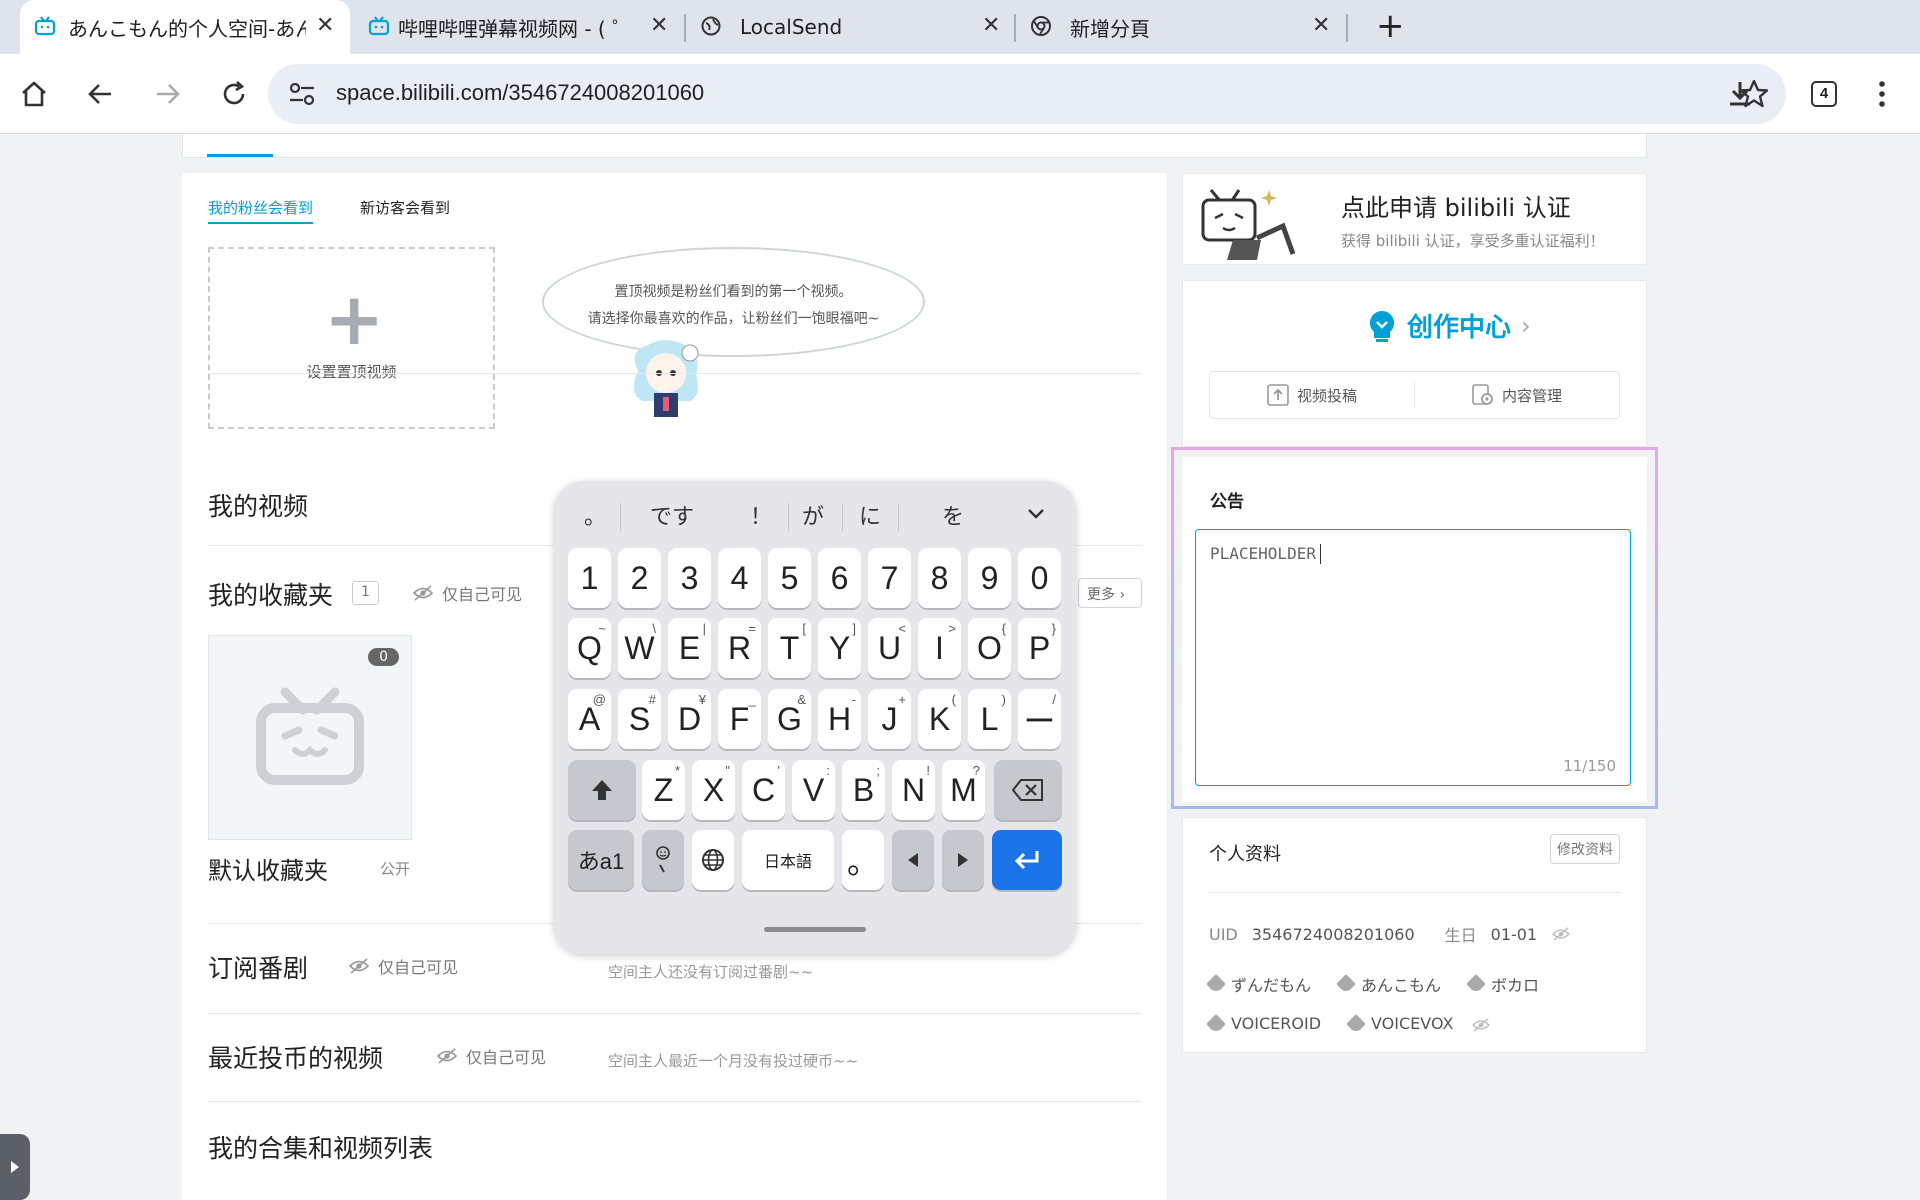  Describe the element at coordinates (1263, 1023) in the screenshot. I see `tag-item: VOICEROID` at that location.